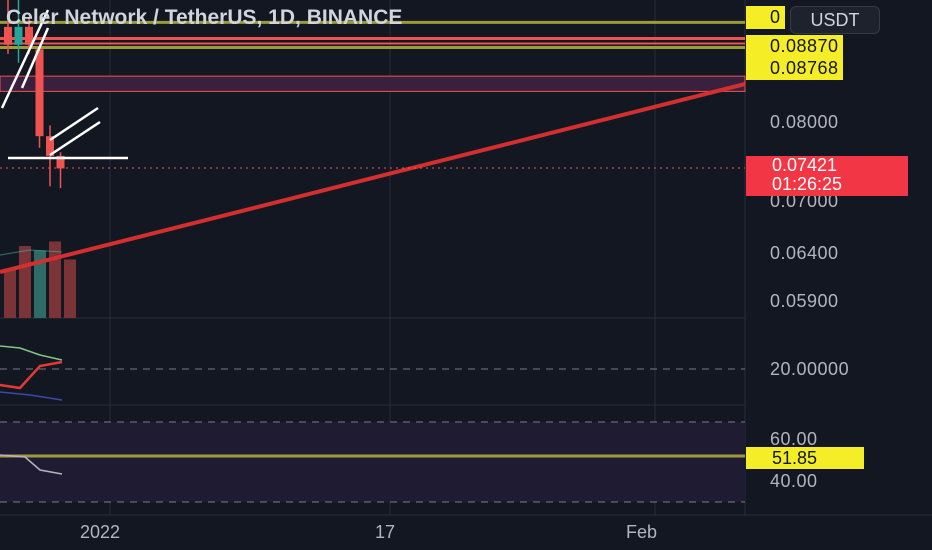 The width and height of the screenshot is (932, 550). I want to click on rsi-lower-label: 40.00, so click(794, 481).